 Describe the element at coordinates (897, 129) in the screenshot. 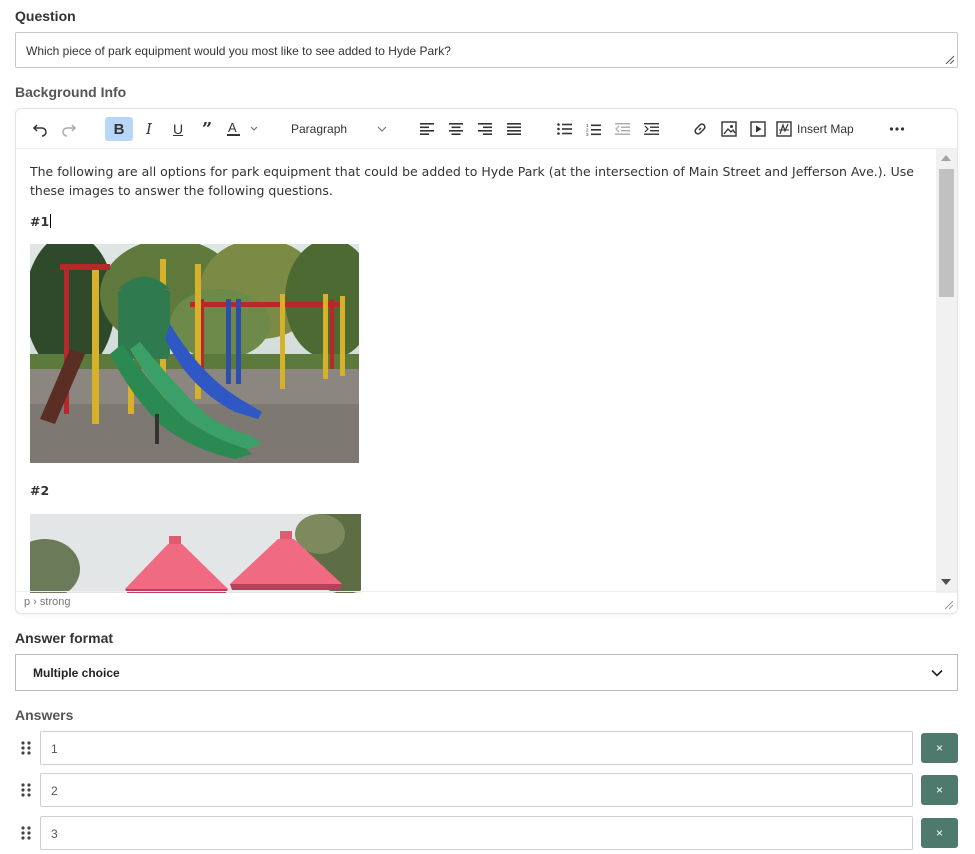

I see `more-icon` at that location.